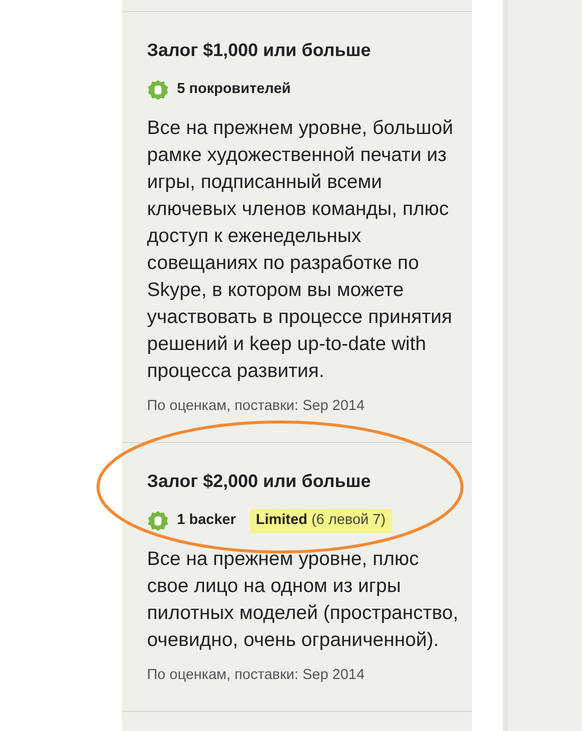 This screenshot has height=731, width=582. Describe the element at coordinates (259, 481) in the screenshot. I see `reward-title: Залог $2,000 или больше` at that location.